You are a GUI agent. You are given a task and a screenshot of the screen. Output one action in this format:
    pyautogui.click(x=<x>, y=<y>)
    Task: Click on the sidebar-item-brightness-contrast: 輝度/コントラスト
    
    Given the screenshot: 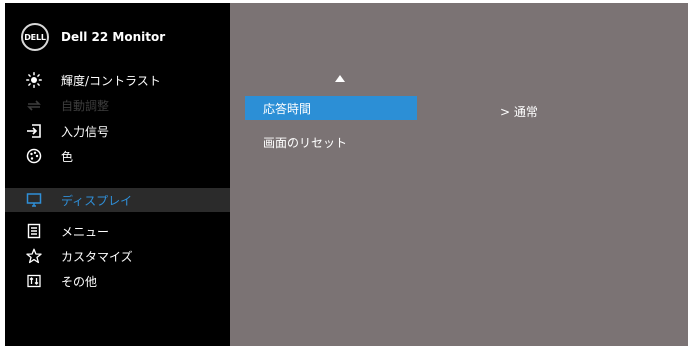 What is the action you would take?
    pyautogui.click(x=117, y=80)
    